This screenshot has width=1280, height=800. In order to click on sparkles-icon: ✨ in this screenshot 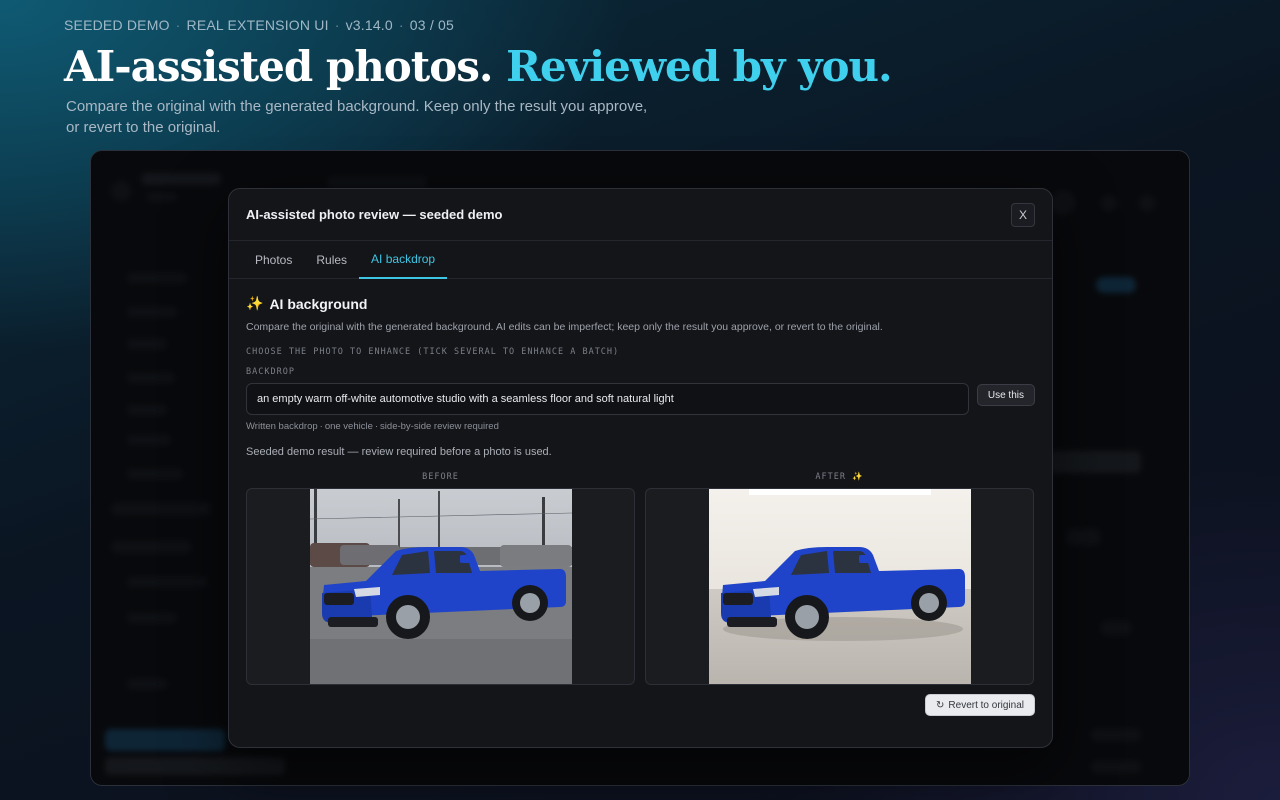, I will do `click(255, 303)`.